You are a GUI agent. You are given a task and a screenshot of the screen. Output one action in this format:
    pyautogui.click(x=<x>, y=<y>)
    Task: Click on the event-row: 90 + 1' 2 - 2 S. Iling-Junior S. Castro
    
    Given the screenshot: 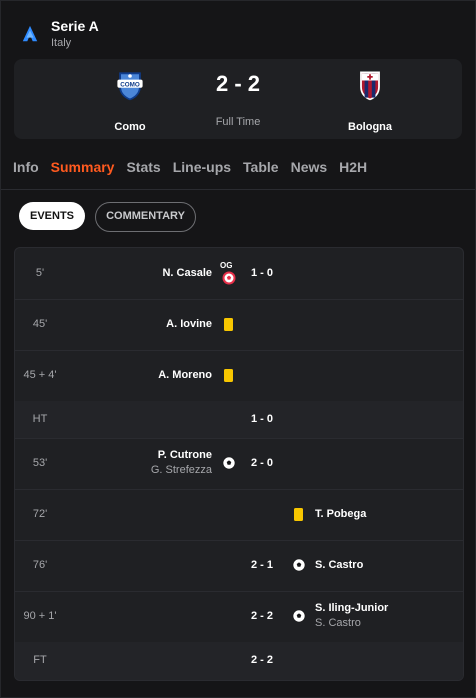 What is the action you would take?
    pyautogui.click(x=239, y=617)
    